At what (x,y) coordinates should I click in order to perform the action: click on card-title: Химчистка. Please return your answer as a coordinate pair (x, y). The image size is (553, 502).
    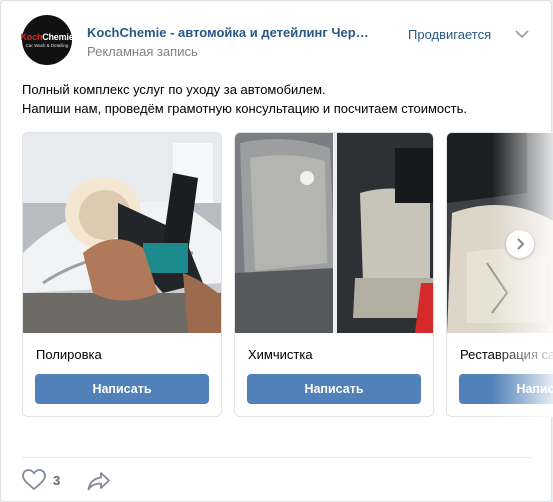
    Looking at the image, I should click on (280, 354).